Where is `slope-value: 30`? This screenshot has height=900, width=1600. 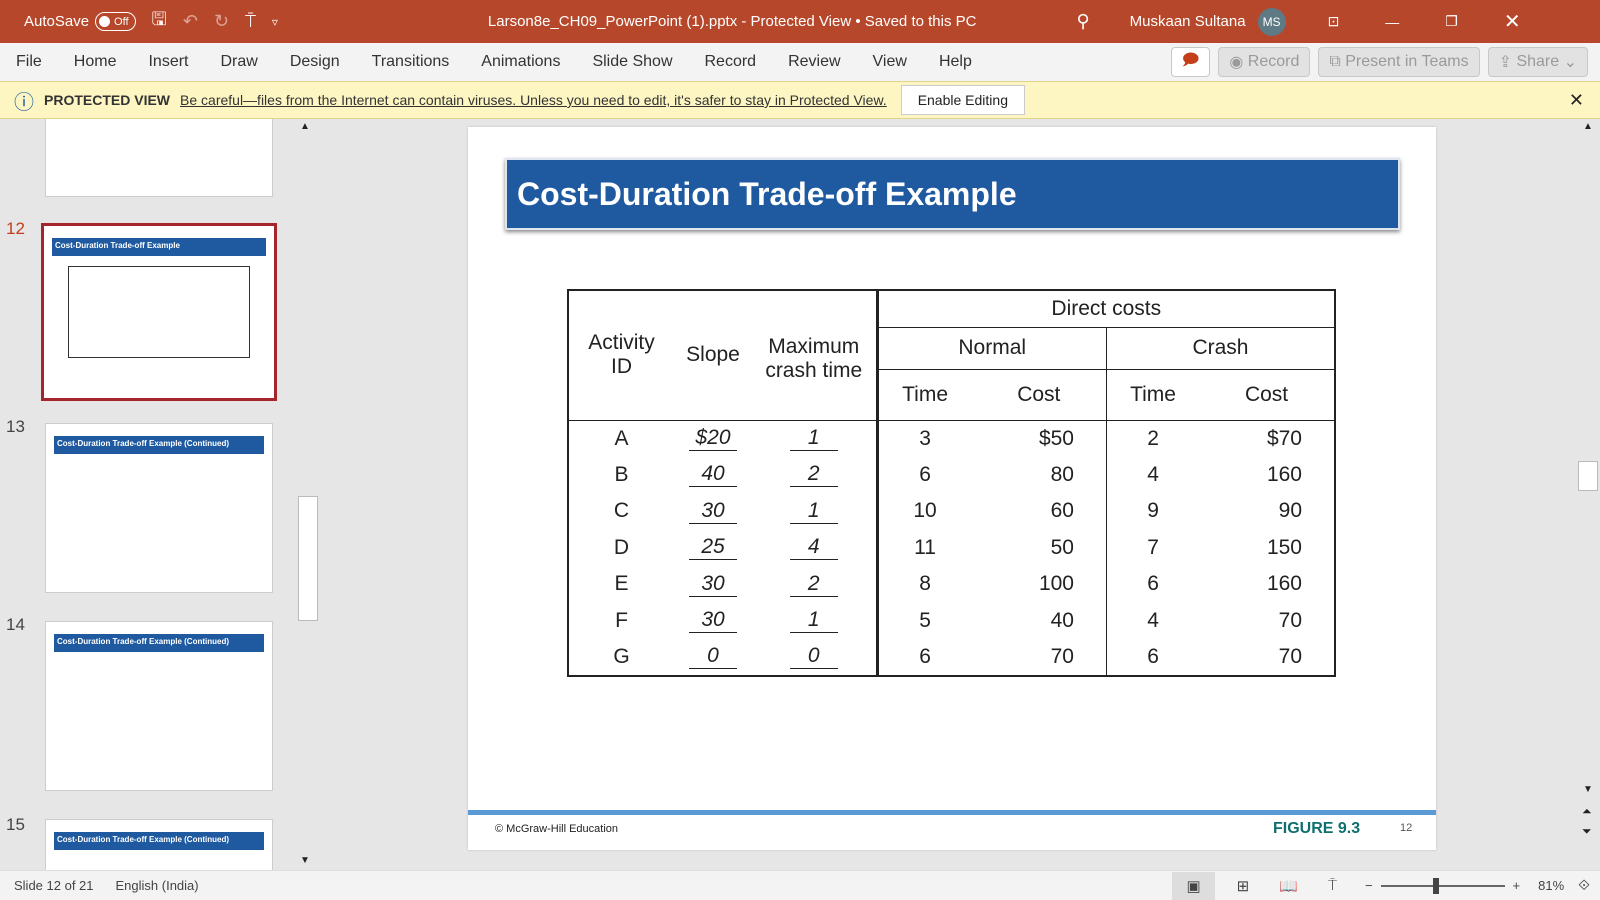 slope-value: 30 is located at coordinates (713, 511).